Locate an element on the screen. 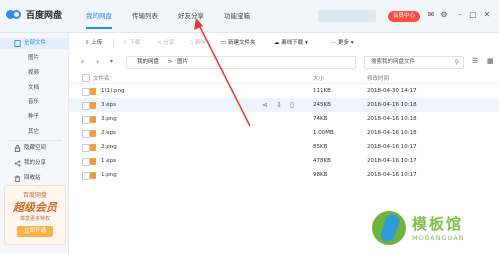 The height and width of the screenshot is (254, 499). watermark-subtitle: MOBANGUAN is located at coordinates (438, 238).